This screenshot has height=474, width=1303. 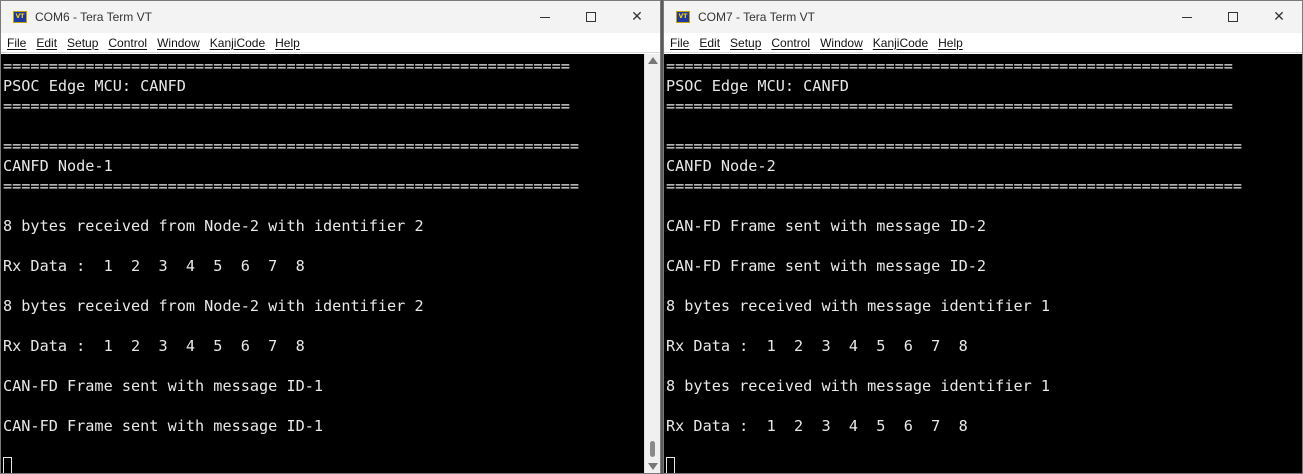 I want to click on terminal-line: CANFD Node-2, so click(x=721, y=166).